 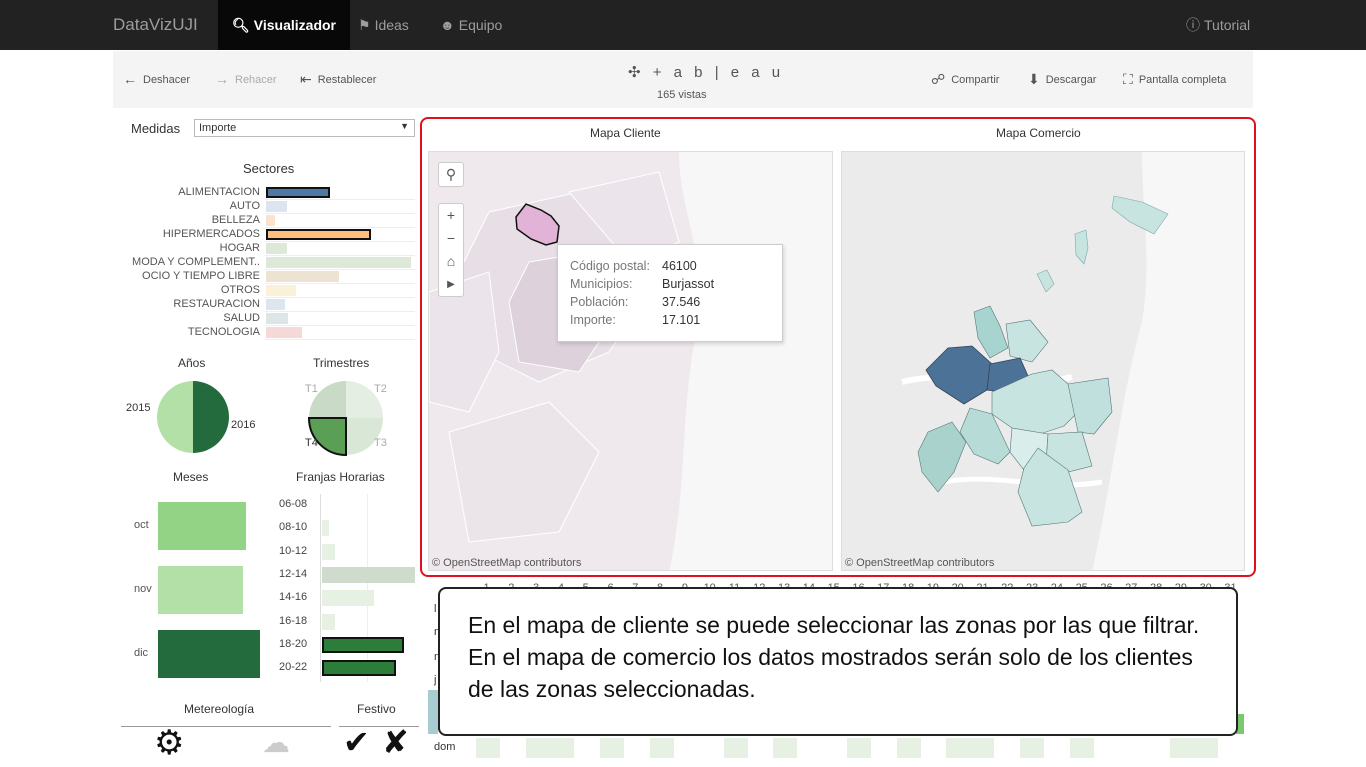 I want to click on years-title: Años, so click(x=192, y=363).